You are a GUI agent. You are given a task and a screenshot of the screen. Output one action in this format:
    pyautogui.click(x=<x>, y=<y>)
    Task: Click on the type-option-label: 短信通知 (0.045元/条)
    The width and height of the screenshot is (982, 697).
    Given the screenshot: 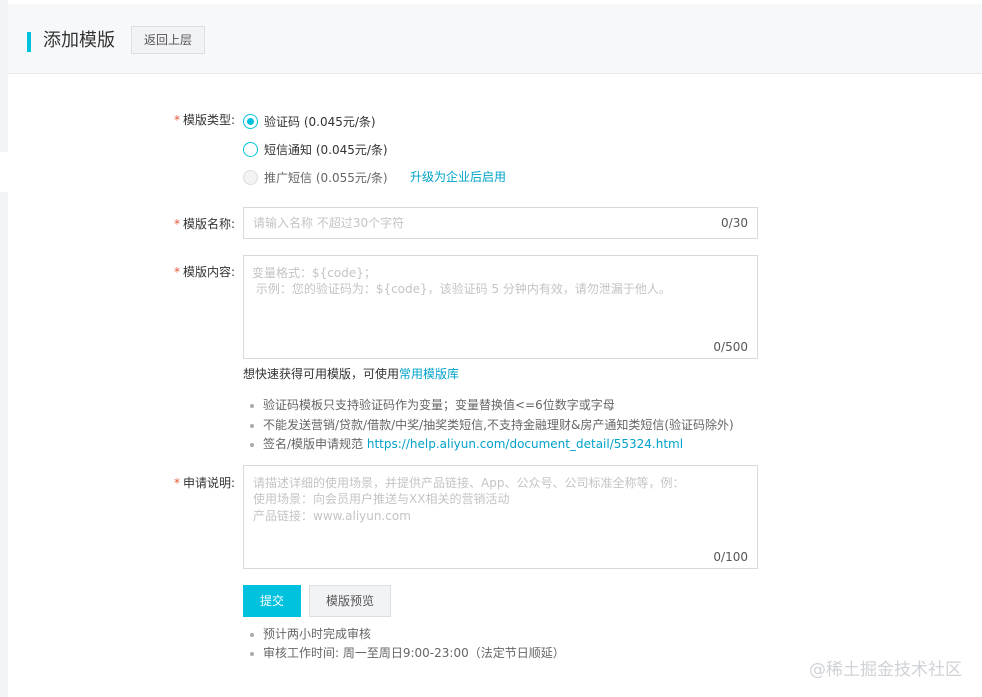 What is the action you would take?
    pyautogui.click(x=326, y=149)
    